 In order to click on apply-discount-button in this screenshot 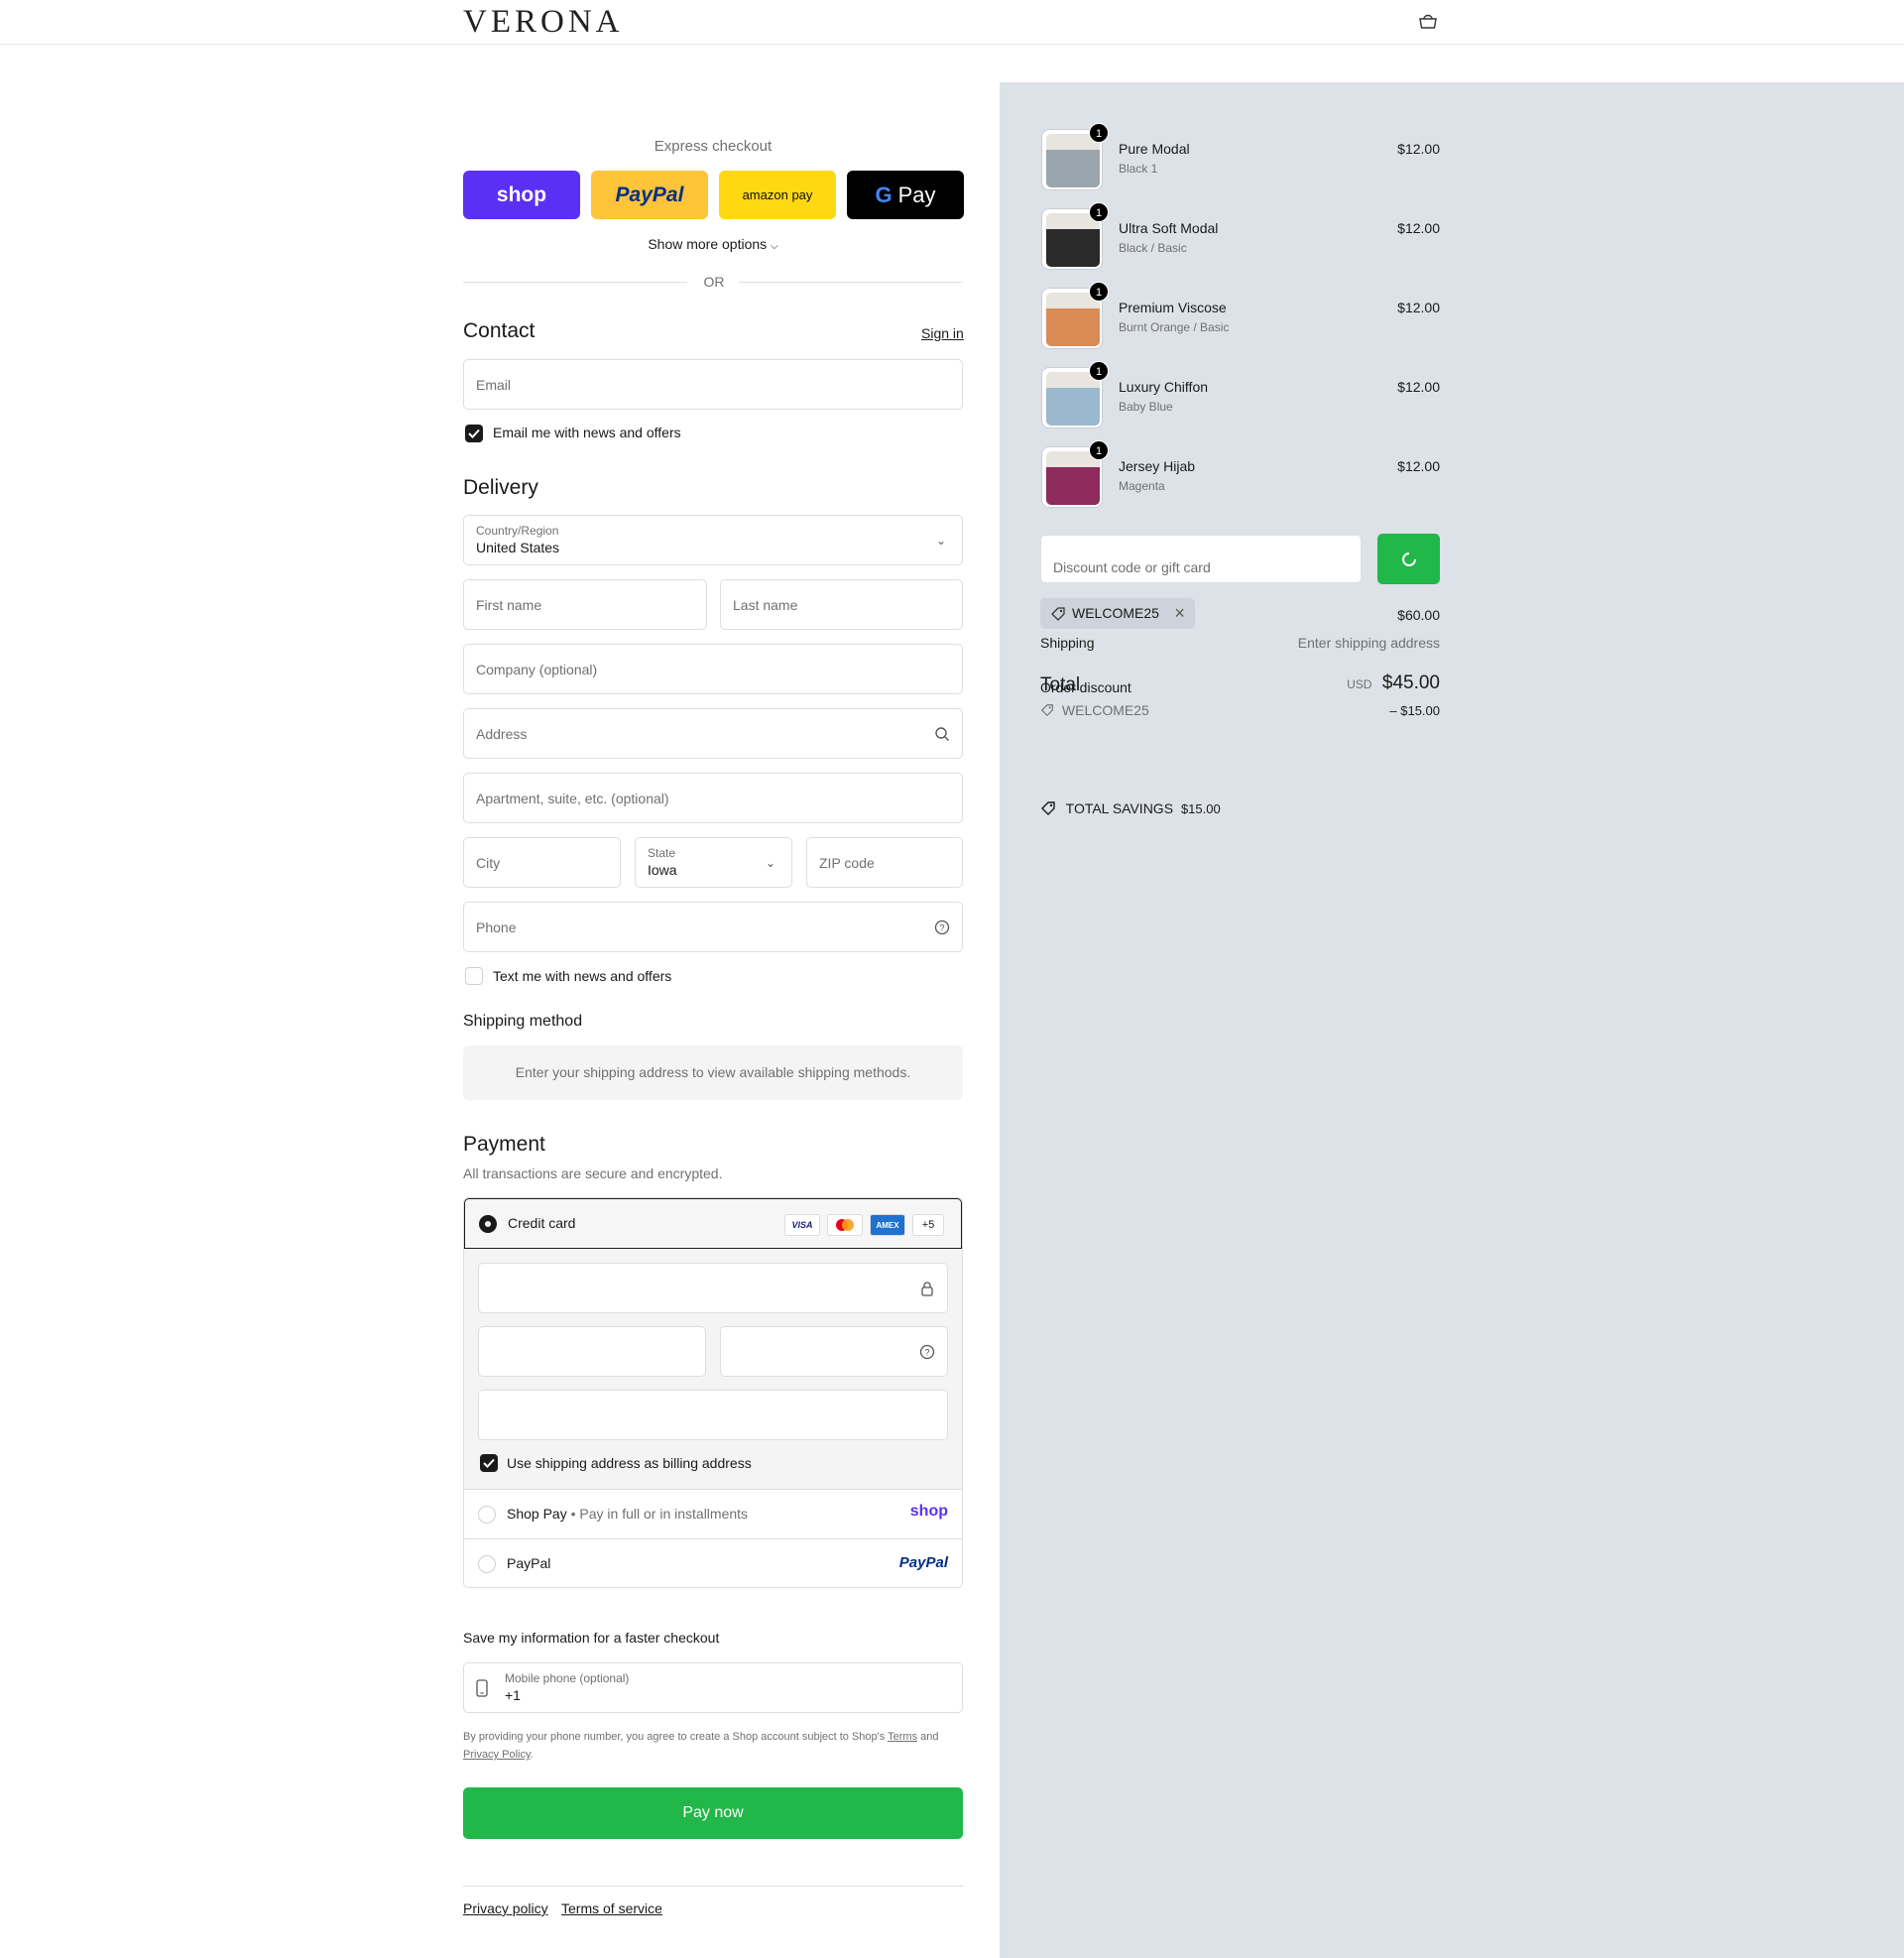, I will do `click(1408, 559)`.